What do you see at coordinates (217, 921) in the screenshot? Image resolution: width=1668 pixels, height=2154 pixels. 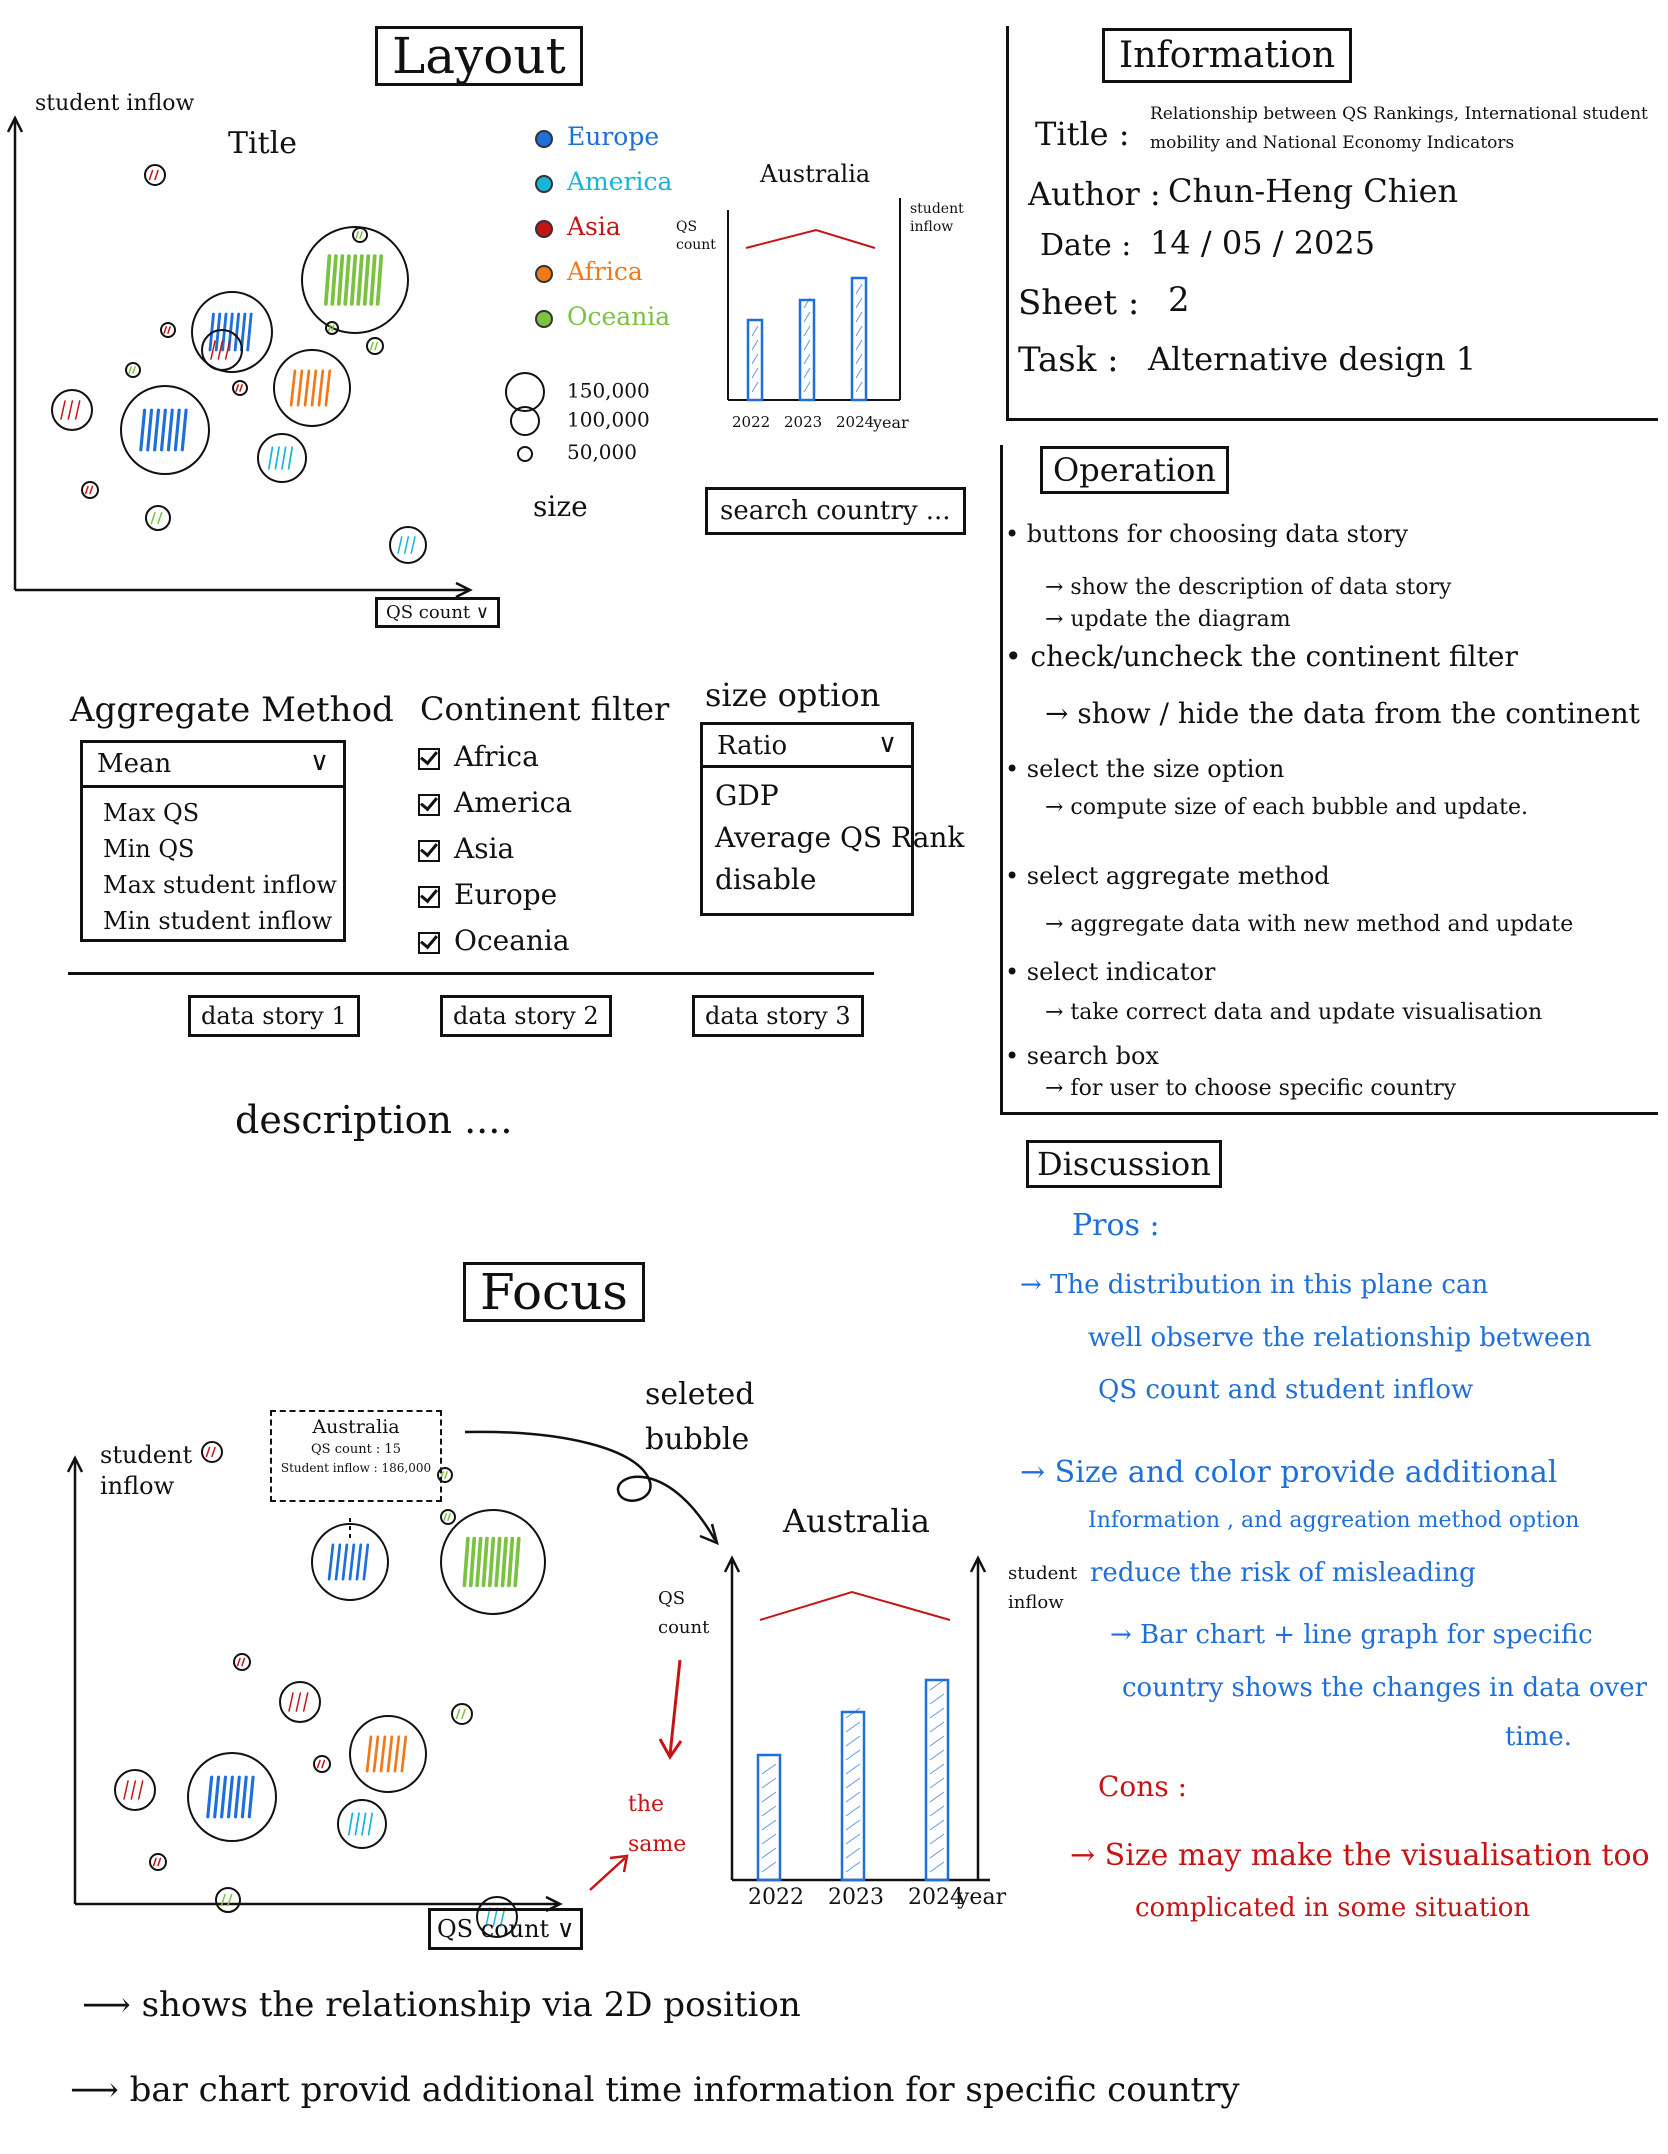 I see `aggregate-option: Min student inflow` at bounding box center [217, 921].